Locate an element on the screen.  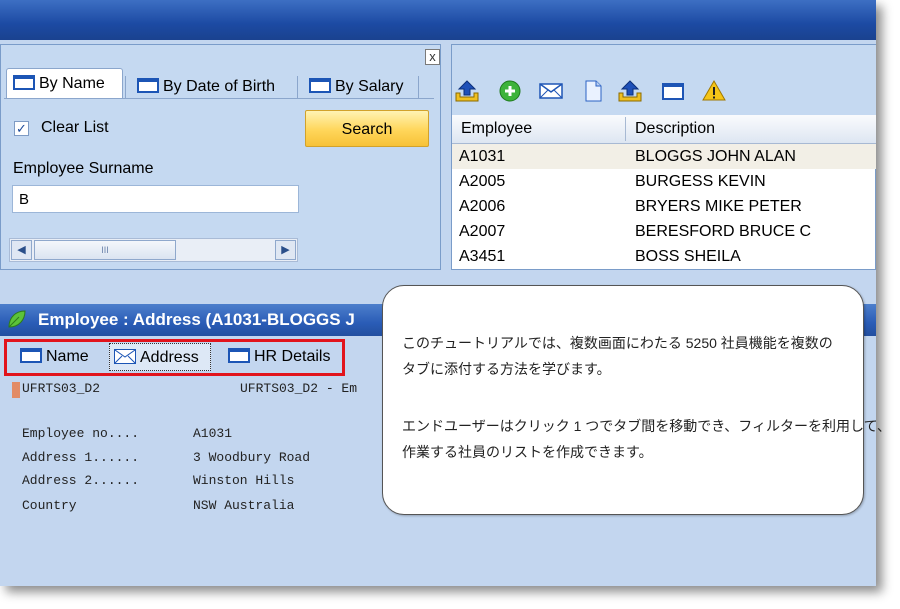
column-divider is located at coordinates (625, 129).